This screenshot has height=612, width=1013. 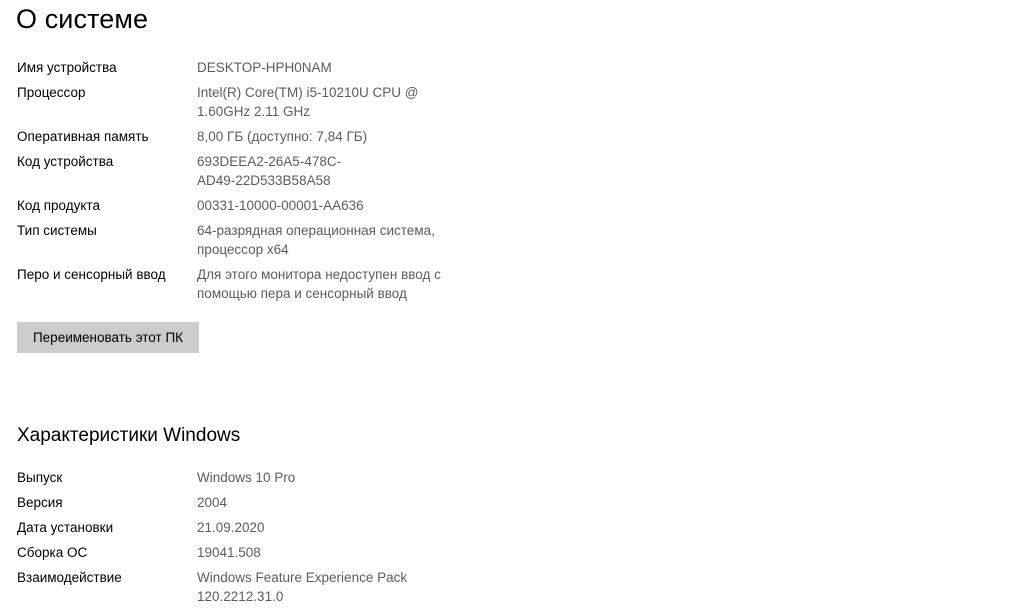 What do you see at coordinates (108, 337) in the screenshot?
I see `rename-pc-button: Переименовать этот ПК` at bounding box center [108, 337].